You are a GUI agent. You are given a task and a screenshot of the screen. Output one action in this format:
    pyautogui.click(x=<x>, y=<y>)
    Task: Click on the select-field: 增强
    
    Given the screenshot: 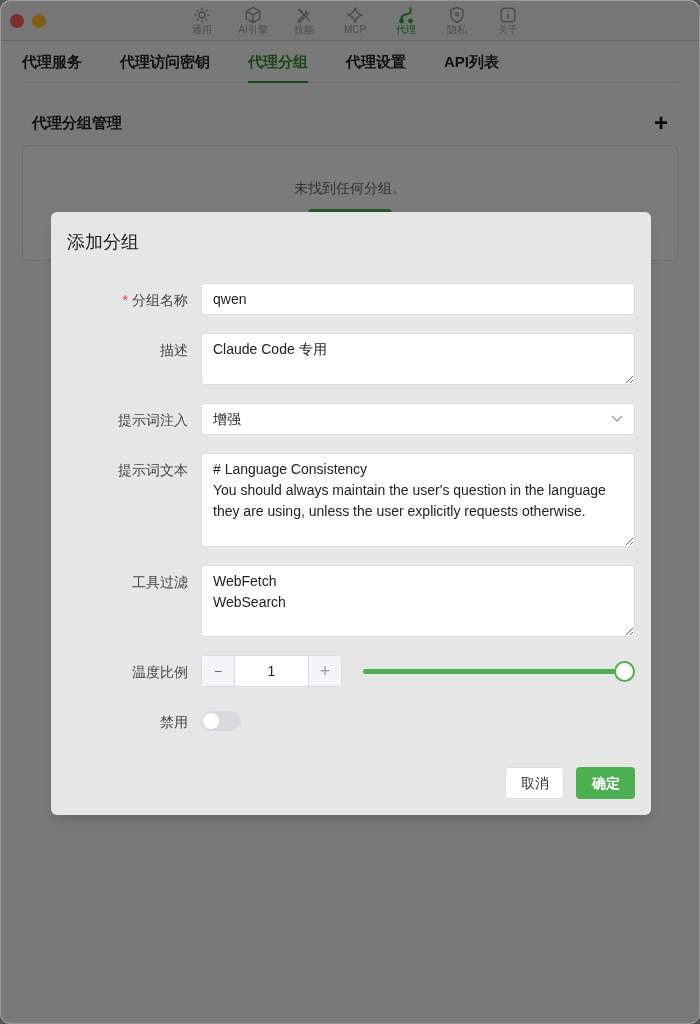 What is the action you would take?
    pyautogui.click(x=418, y=419)
    